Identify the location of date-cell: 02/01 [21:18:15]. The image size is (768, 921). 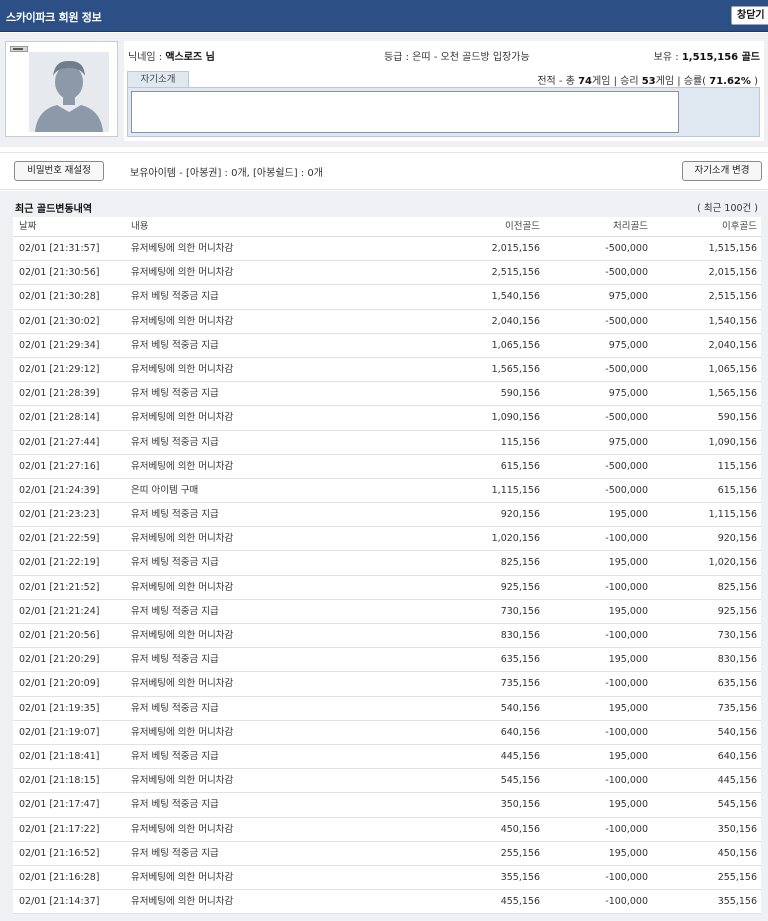
(59, 781).